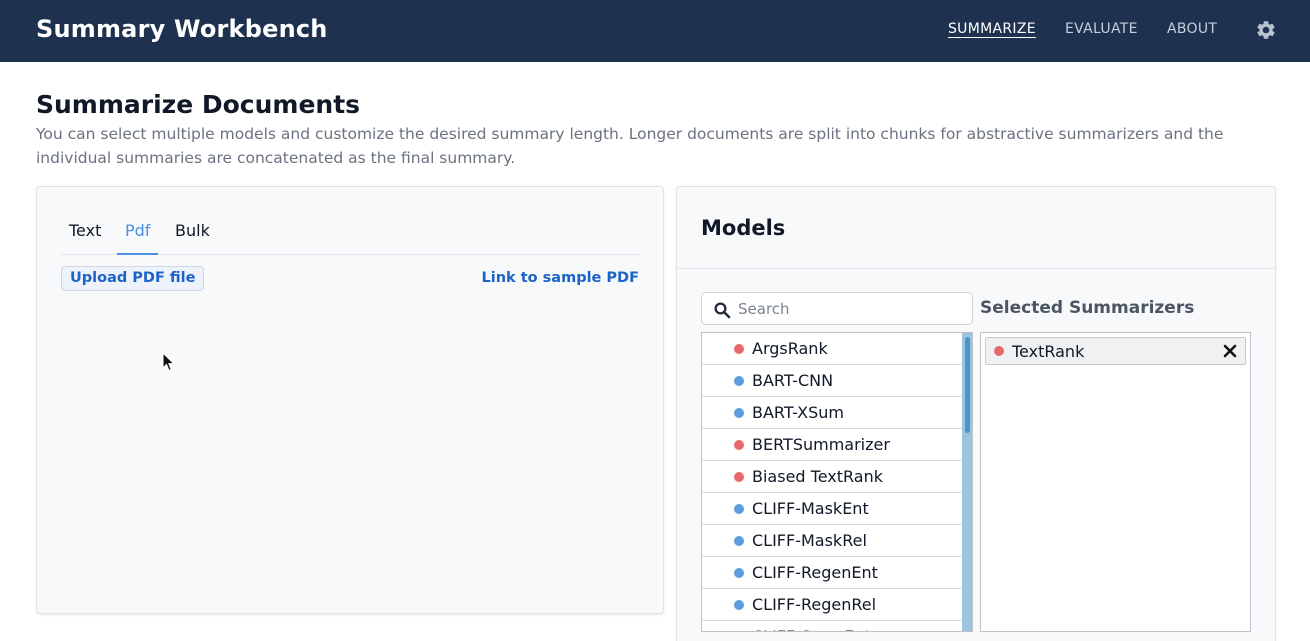  I want to click on models-title: Models, so click(743, 228).